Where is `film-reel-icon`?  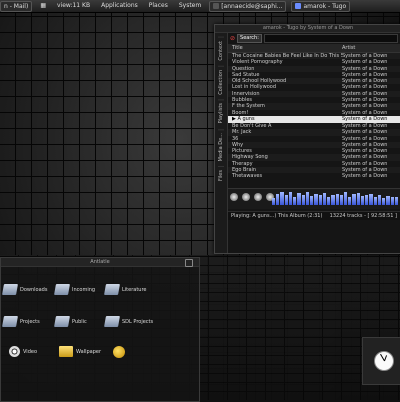
film-reel-icon is located at coordinates (14, 351).